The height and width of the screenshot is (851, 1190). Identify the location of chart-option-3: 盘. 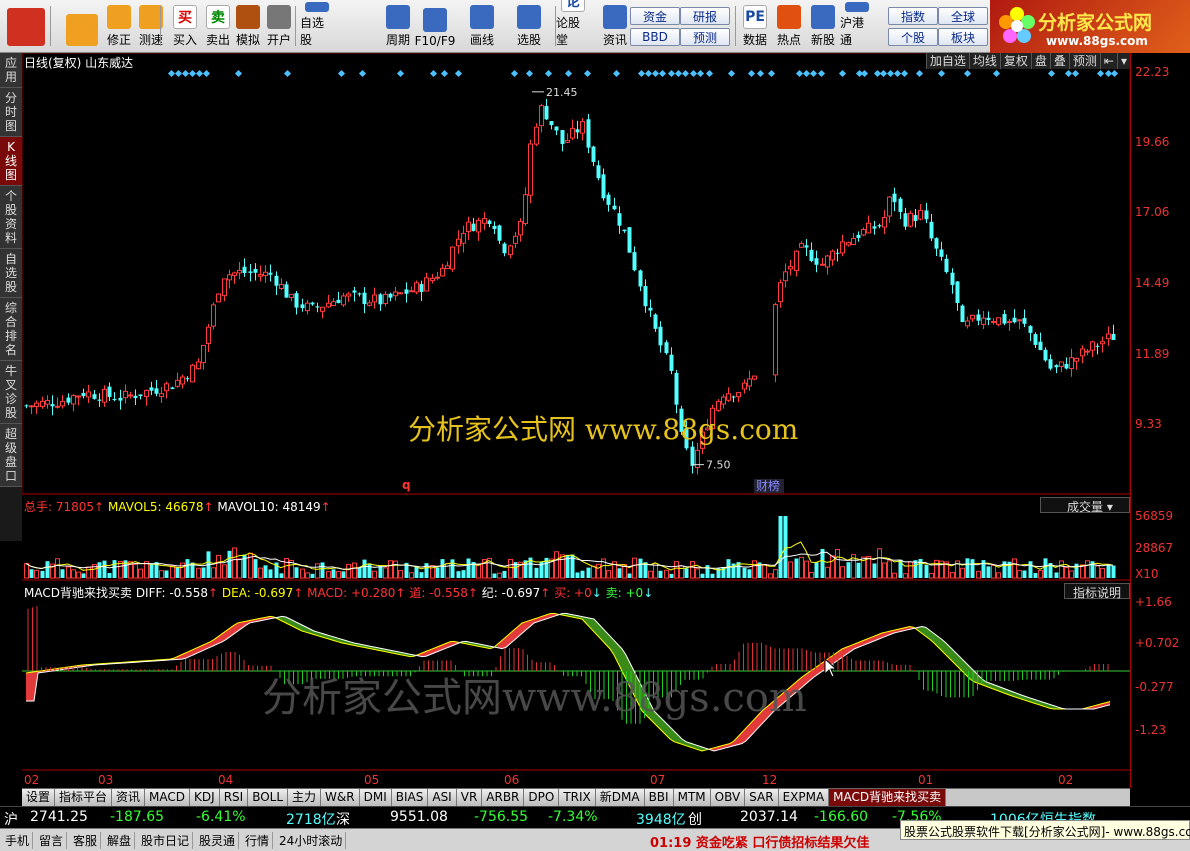
(1040, 61).